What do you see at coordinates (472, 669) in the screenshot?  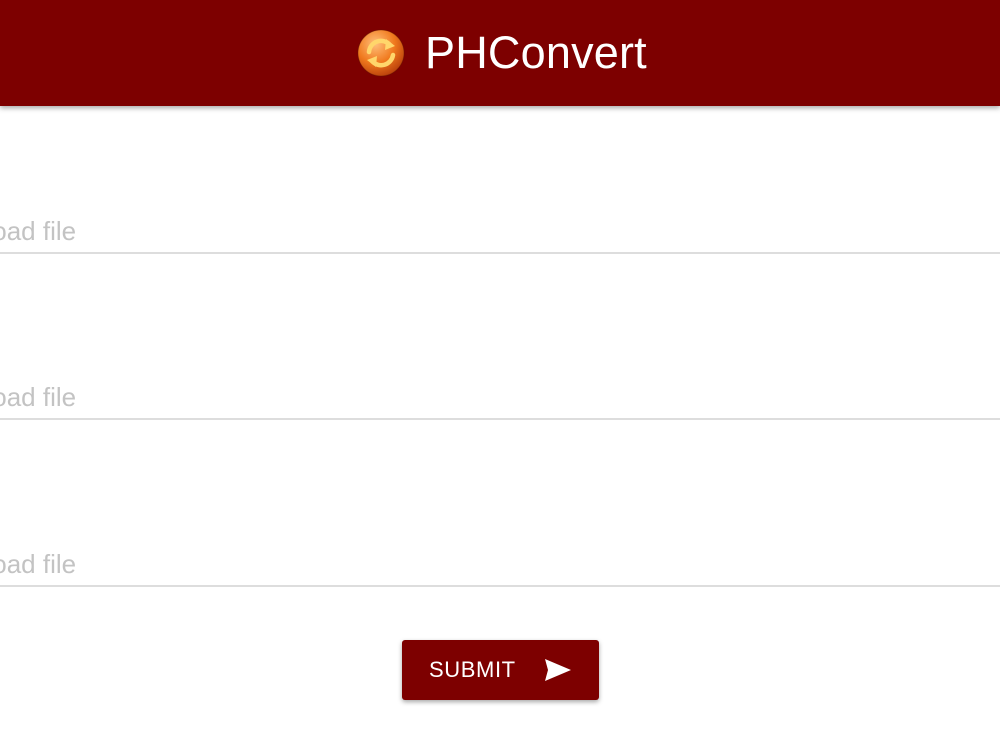 I see `submit-label: SUBMIT` at bounding box center [472, 669].